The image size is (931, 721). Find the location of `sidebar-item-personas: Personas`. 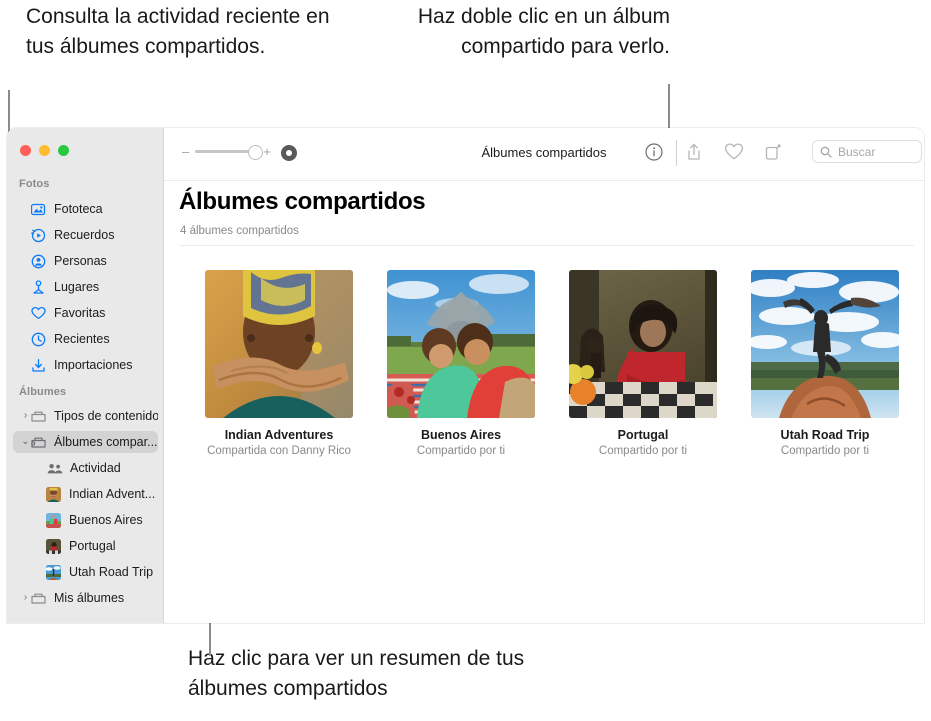

sidebar-item-personas: Personas is located at coordinates (85, 261).